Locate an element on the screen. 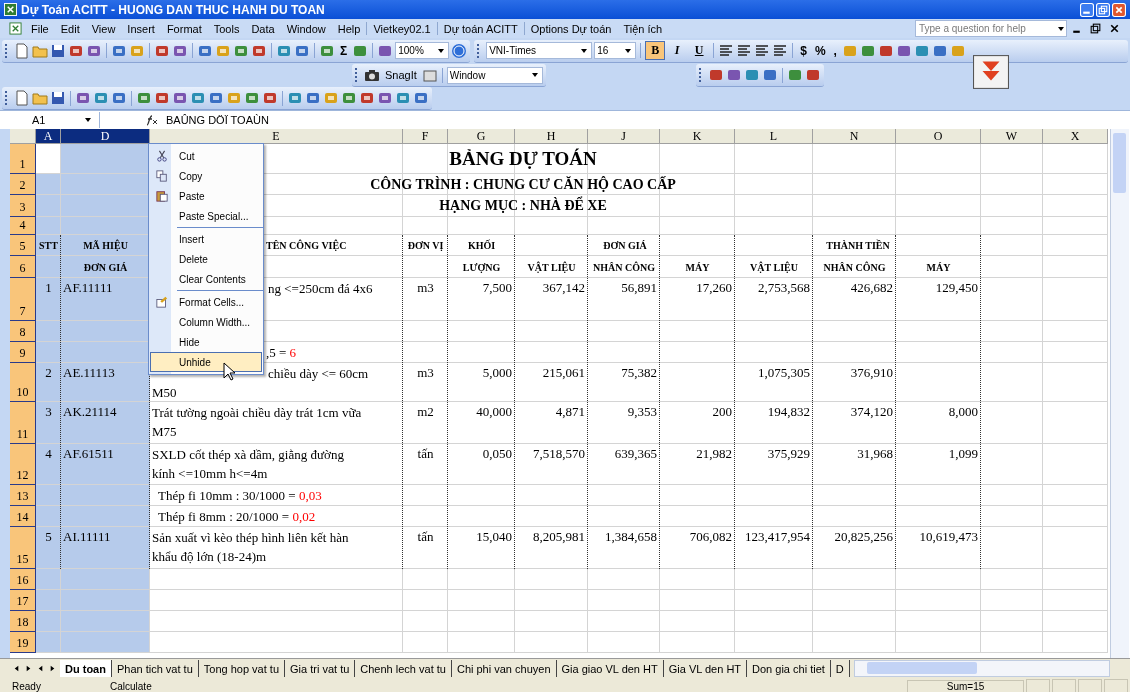 The width and height of the screenshot is (1130, 692). workbook-icon is located at coordinates (15, 28).